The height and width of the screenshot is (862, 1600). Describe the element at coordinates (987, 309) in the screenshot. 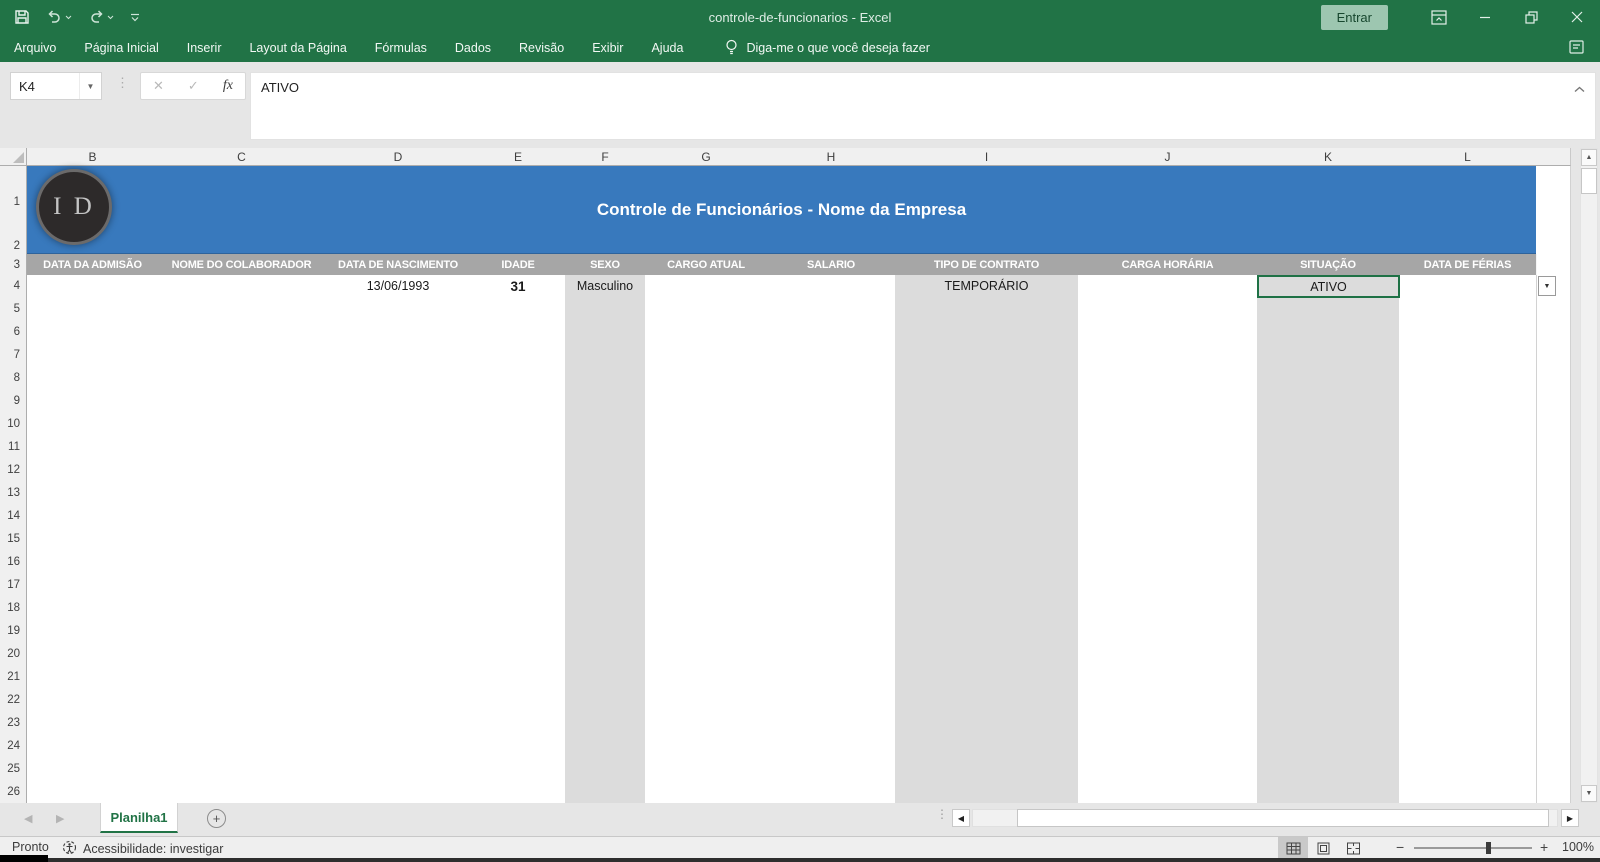

I see `cell-I5` at that location.